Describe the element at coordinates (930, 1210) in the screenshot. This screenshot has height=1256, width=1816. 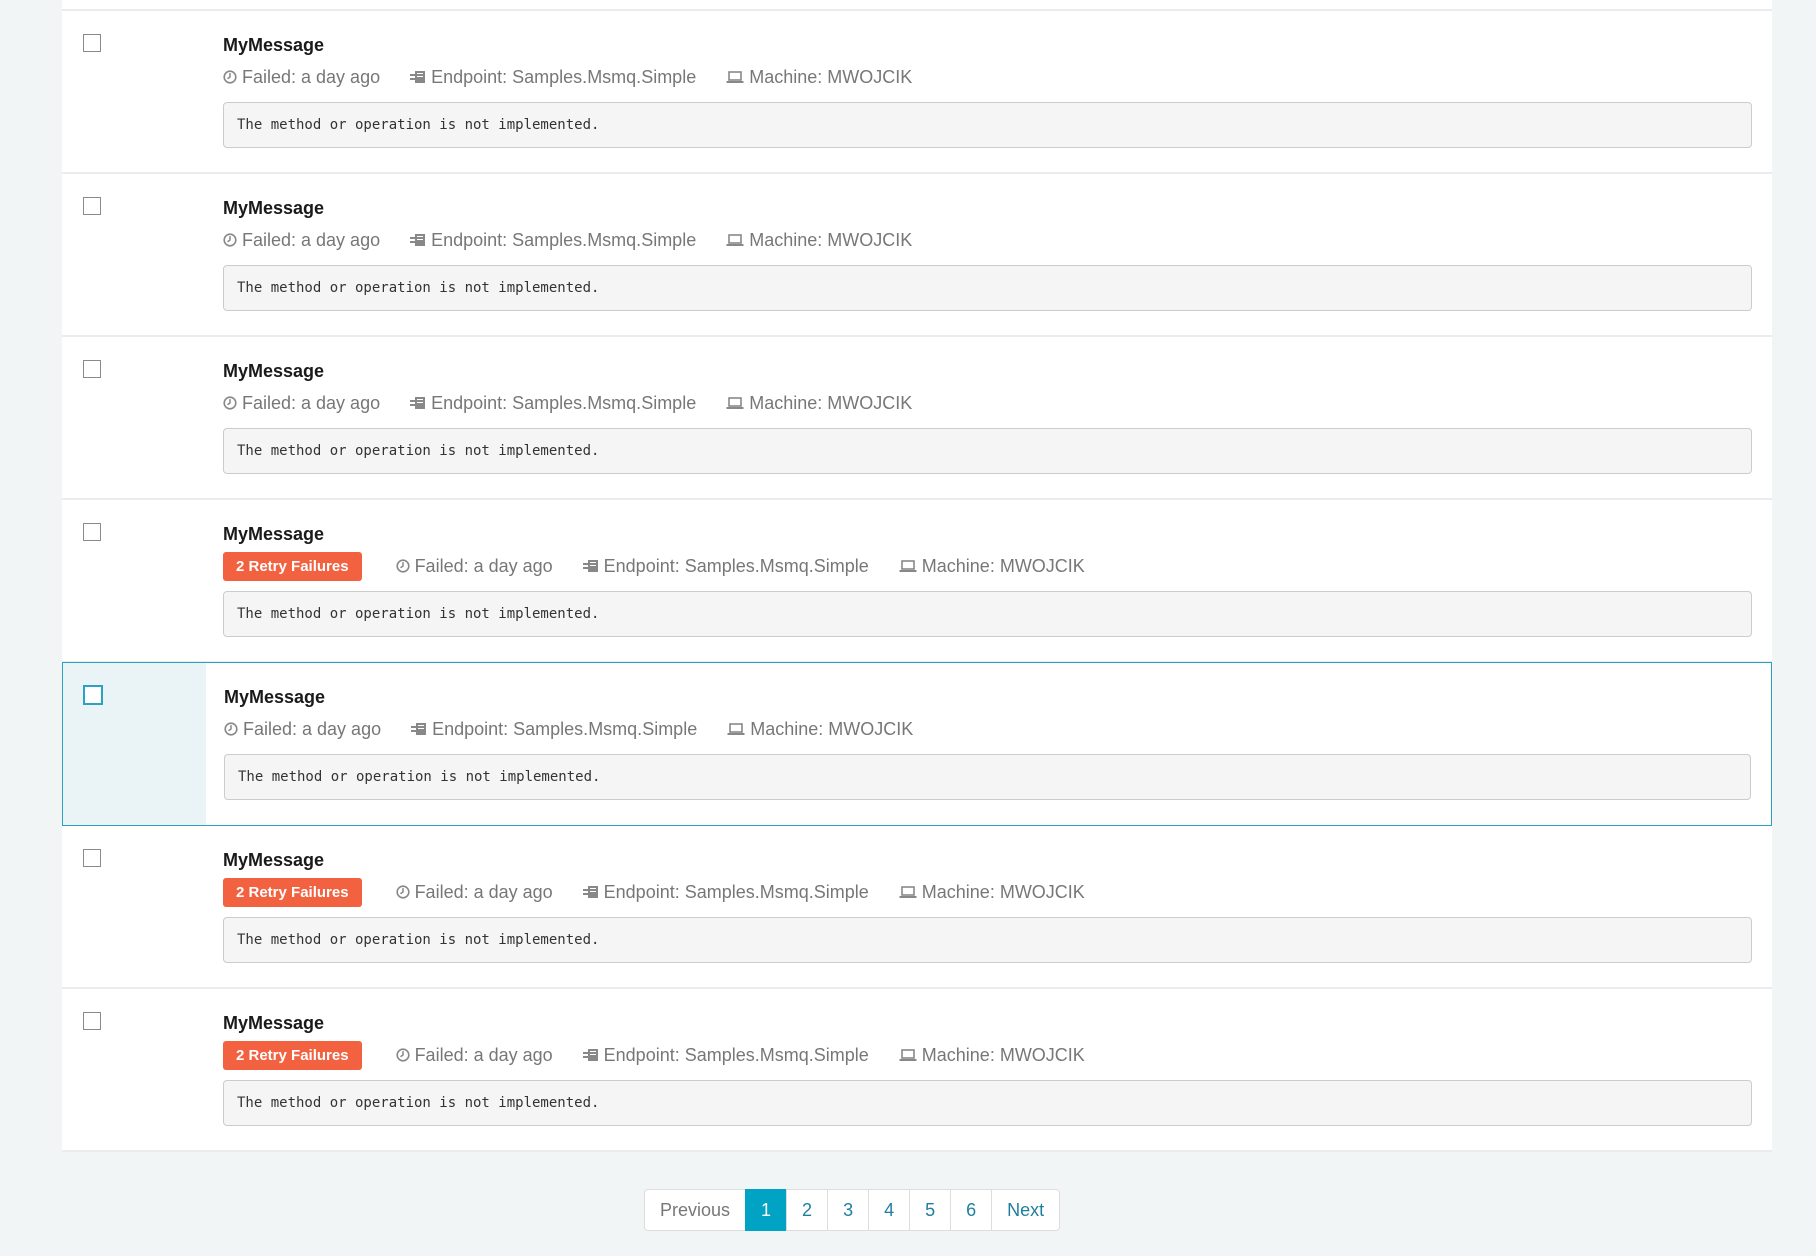
I see `page-5-button: 5` at that location.